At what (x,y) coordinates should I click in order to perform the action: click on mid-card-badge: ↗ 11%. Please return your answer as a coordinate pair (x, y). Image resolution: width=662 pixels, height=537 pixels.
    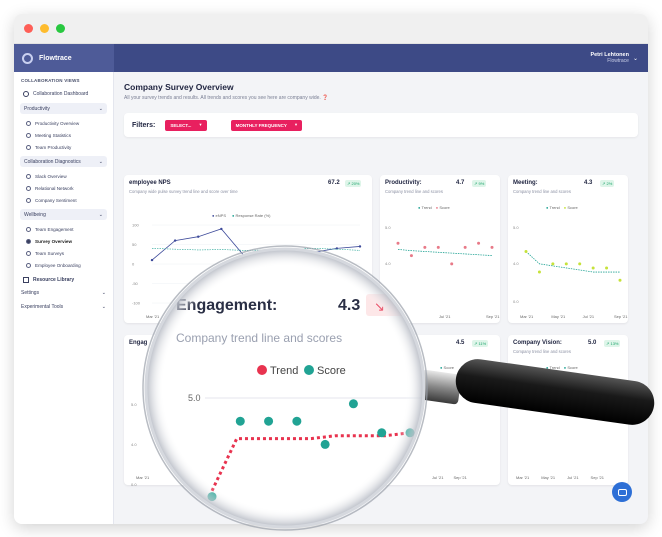
    Looking at the image, I should click on (480, 343).